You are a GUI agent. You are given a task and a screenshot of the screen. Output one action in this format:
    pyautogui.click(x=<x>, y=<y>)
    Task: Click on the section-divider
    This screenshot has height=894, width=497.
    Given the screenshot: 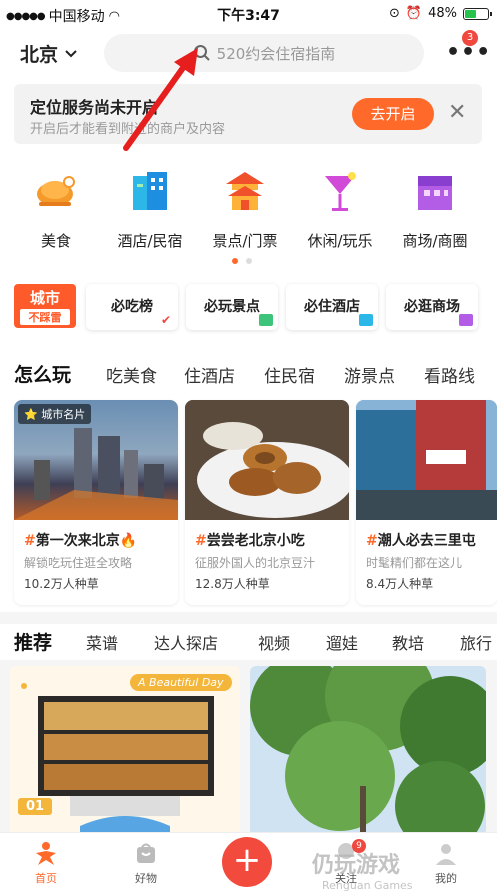 What is the action you would take?
    pyautogui.click(x=248, y=618)
    